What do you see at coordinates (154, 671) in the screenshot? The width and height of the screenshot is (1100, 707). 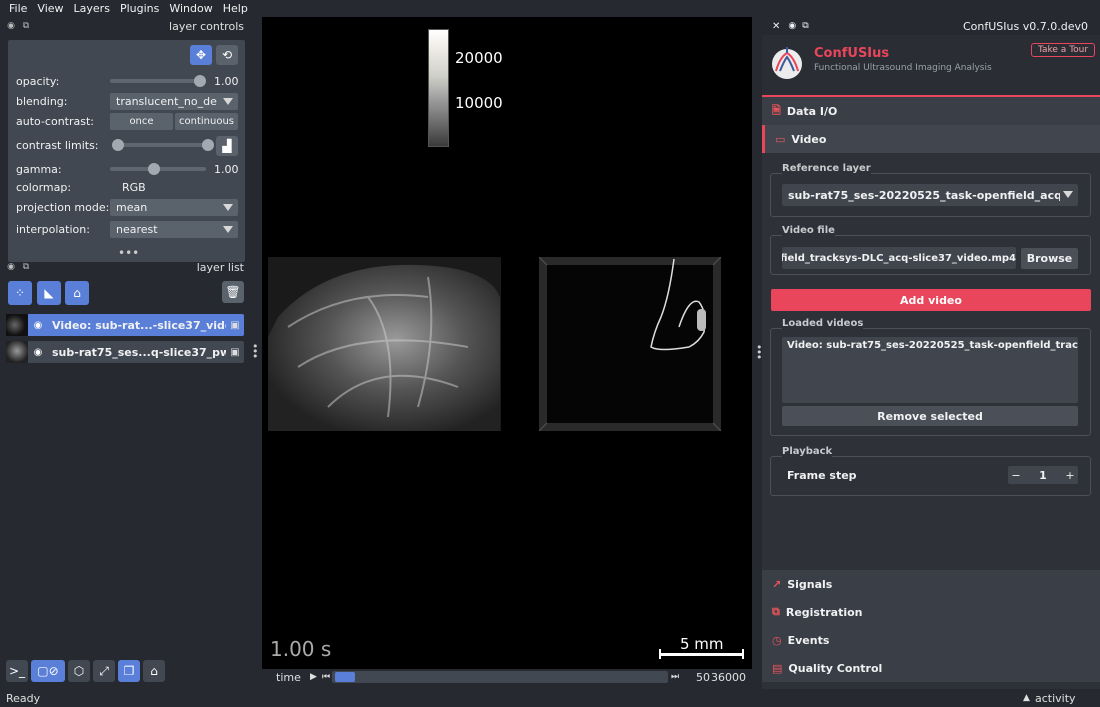 I see `home-button: ⌂` at bounding box center [154, 671].